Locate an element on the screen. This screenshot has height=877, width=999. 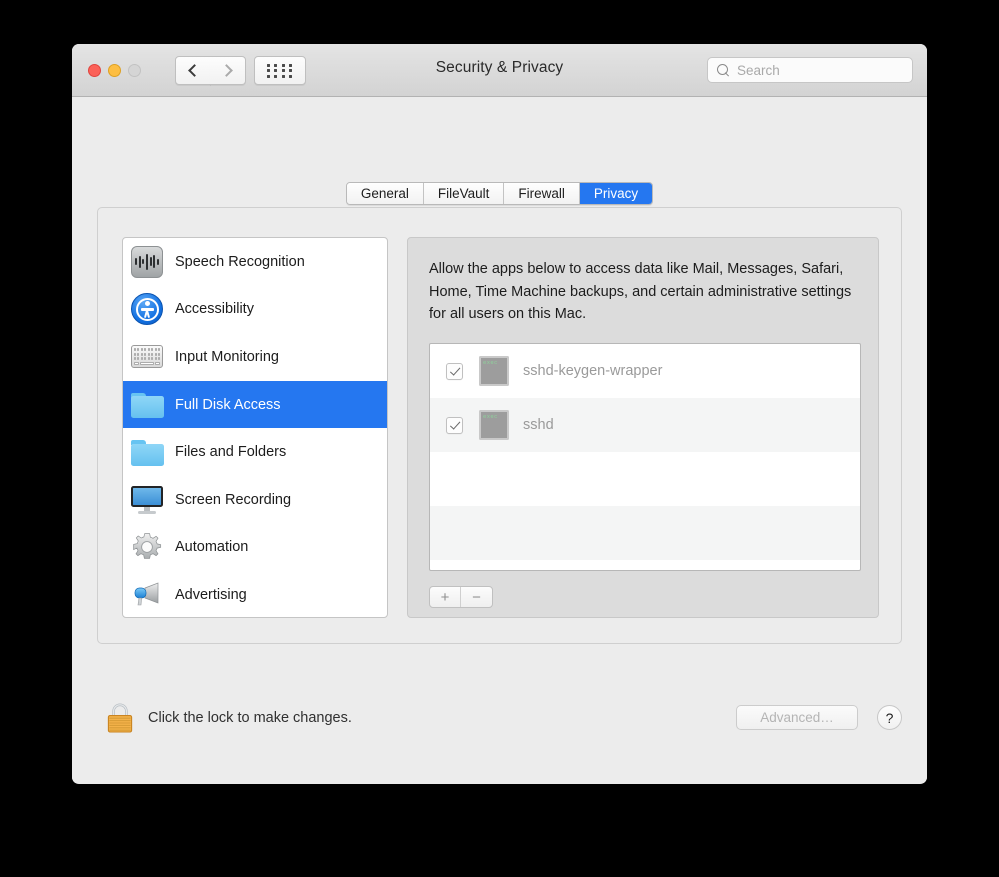
table-row: exec sshd is located at coordinates (645, 425).